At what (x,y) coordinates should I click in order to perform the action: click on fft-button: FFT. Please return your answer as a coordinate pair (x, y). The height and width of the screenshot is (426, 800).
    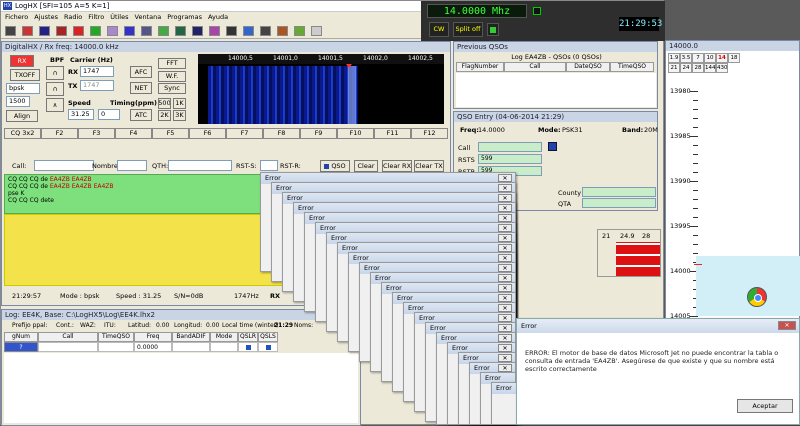
    Looking at the image, I should click on (172, 63).